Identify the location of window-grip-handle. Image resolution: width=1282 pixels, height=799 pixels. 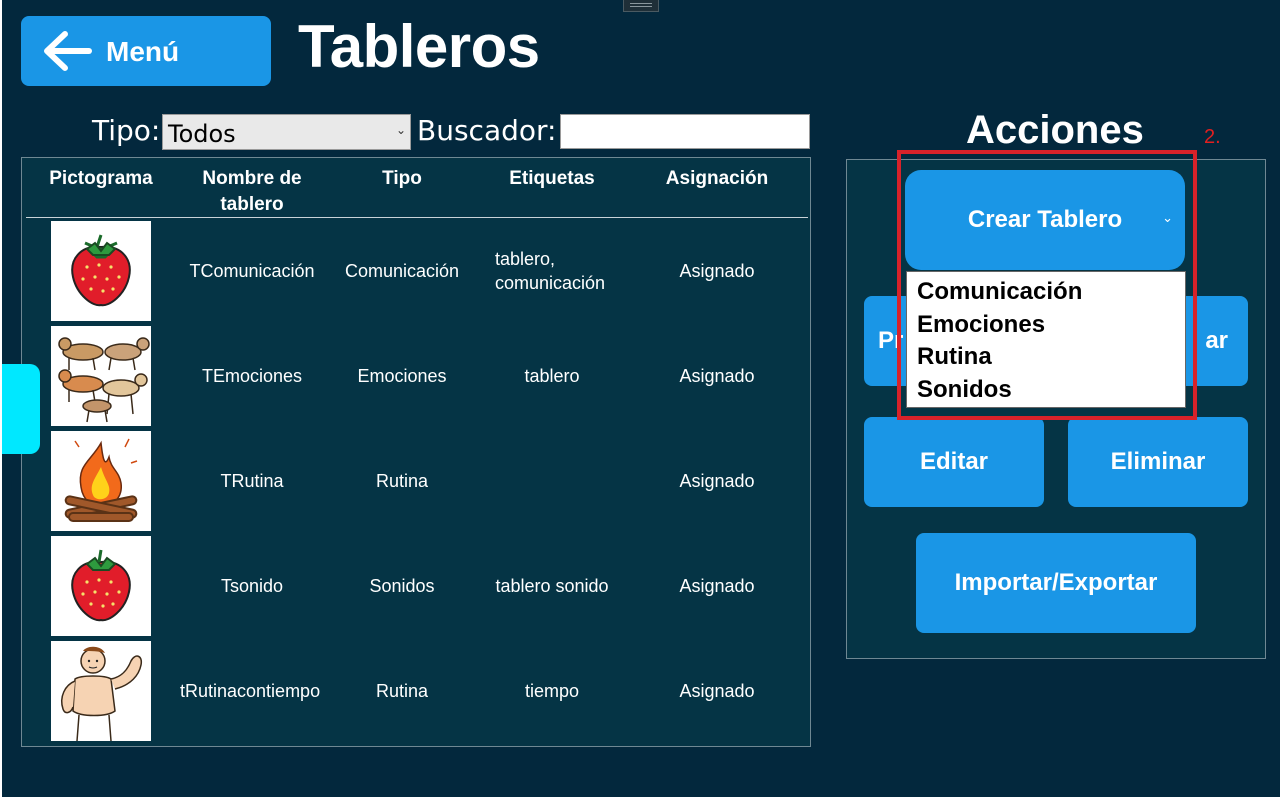
(641, 6).